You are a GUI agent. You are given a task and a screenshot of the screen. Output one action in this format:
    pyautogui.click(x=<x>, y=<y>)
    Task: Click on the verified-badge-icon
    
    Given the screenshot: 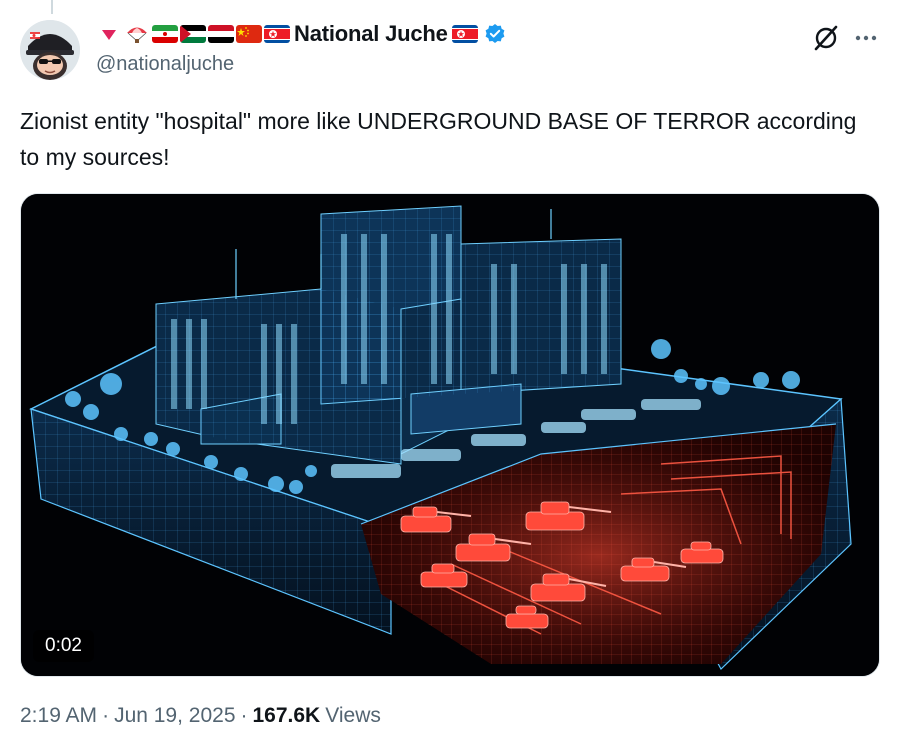 What is the action you would take?
    pyautogui.click(x=495, y=34)
    